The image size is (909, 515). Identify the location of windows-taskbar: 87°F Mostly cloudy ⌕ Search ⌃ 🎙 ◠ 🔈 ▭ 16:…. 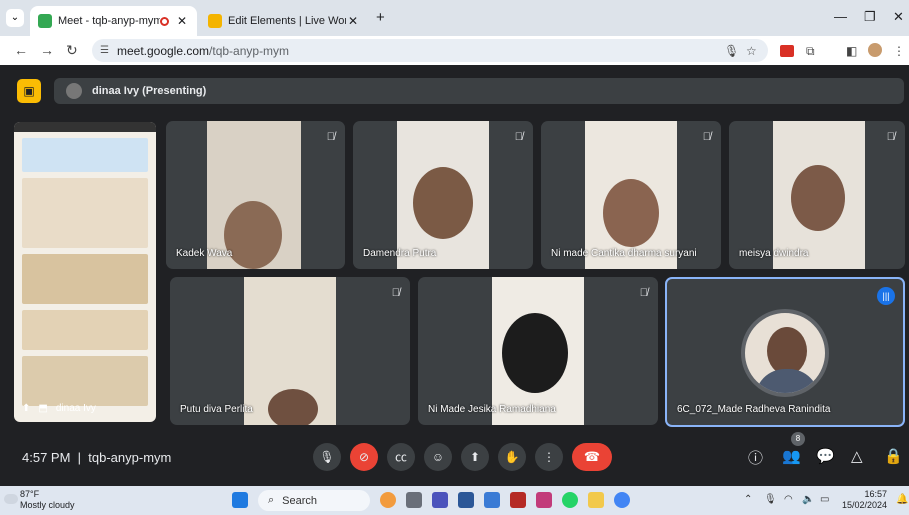
(454, 500).